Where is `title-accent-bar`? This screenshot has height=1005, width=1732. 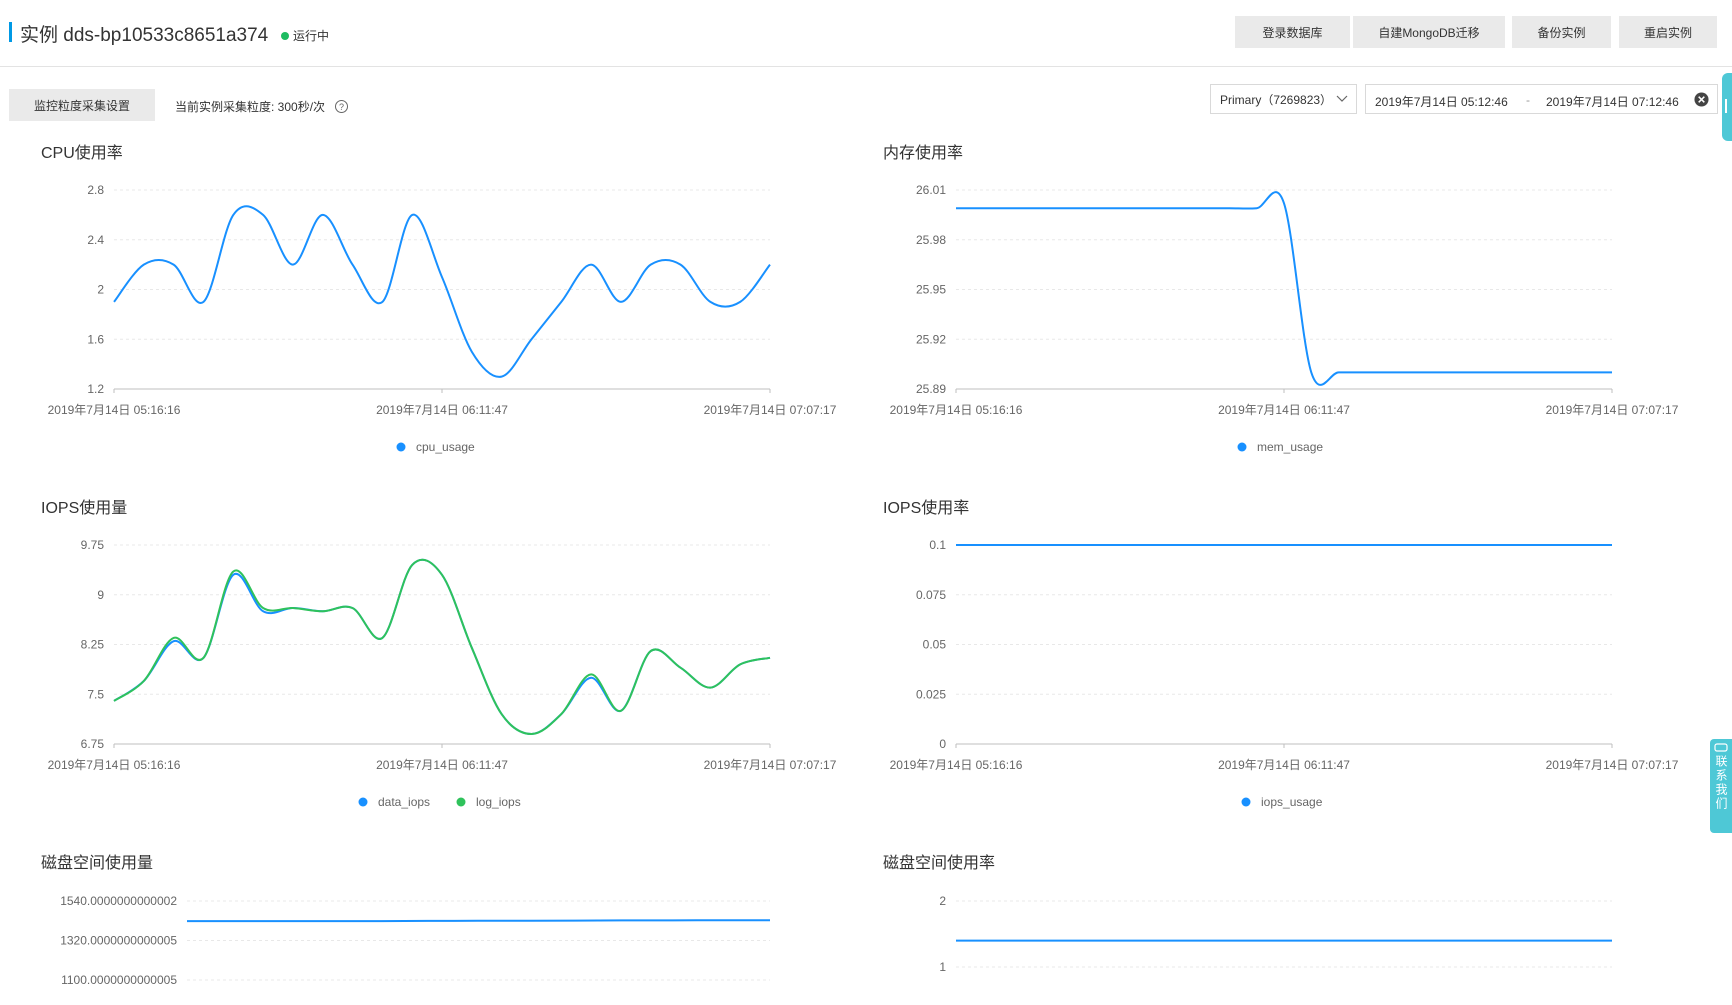
title-accent-bar is located at coordinates (10, 32).